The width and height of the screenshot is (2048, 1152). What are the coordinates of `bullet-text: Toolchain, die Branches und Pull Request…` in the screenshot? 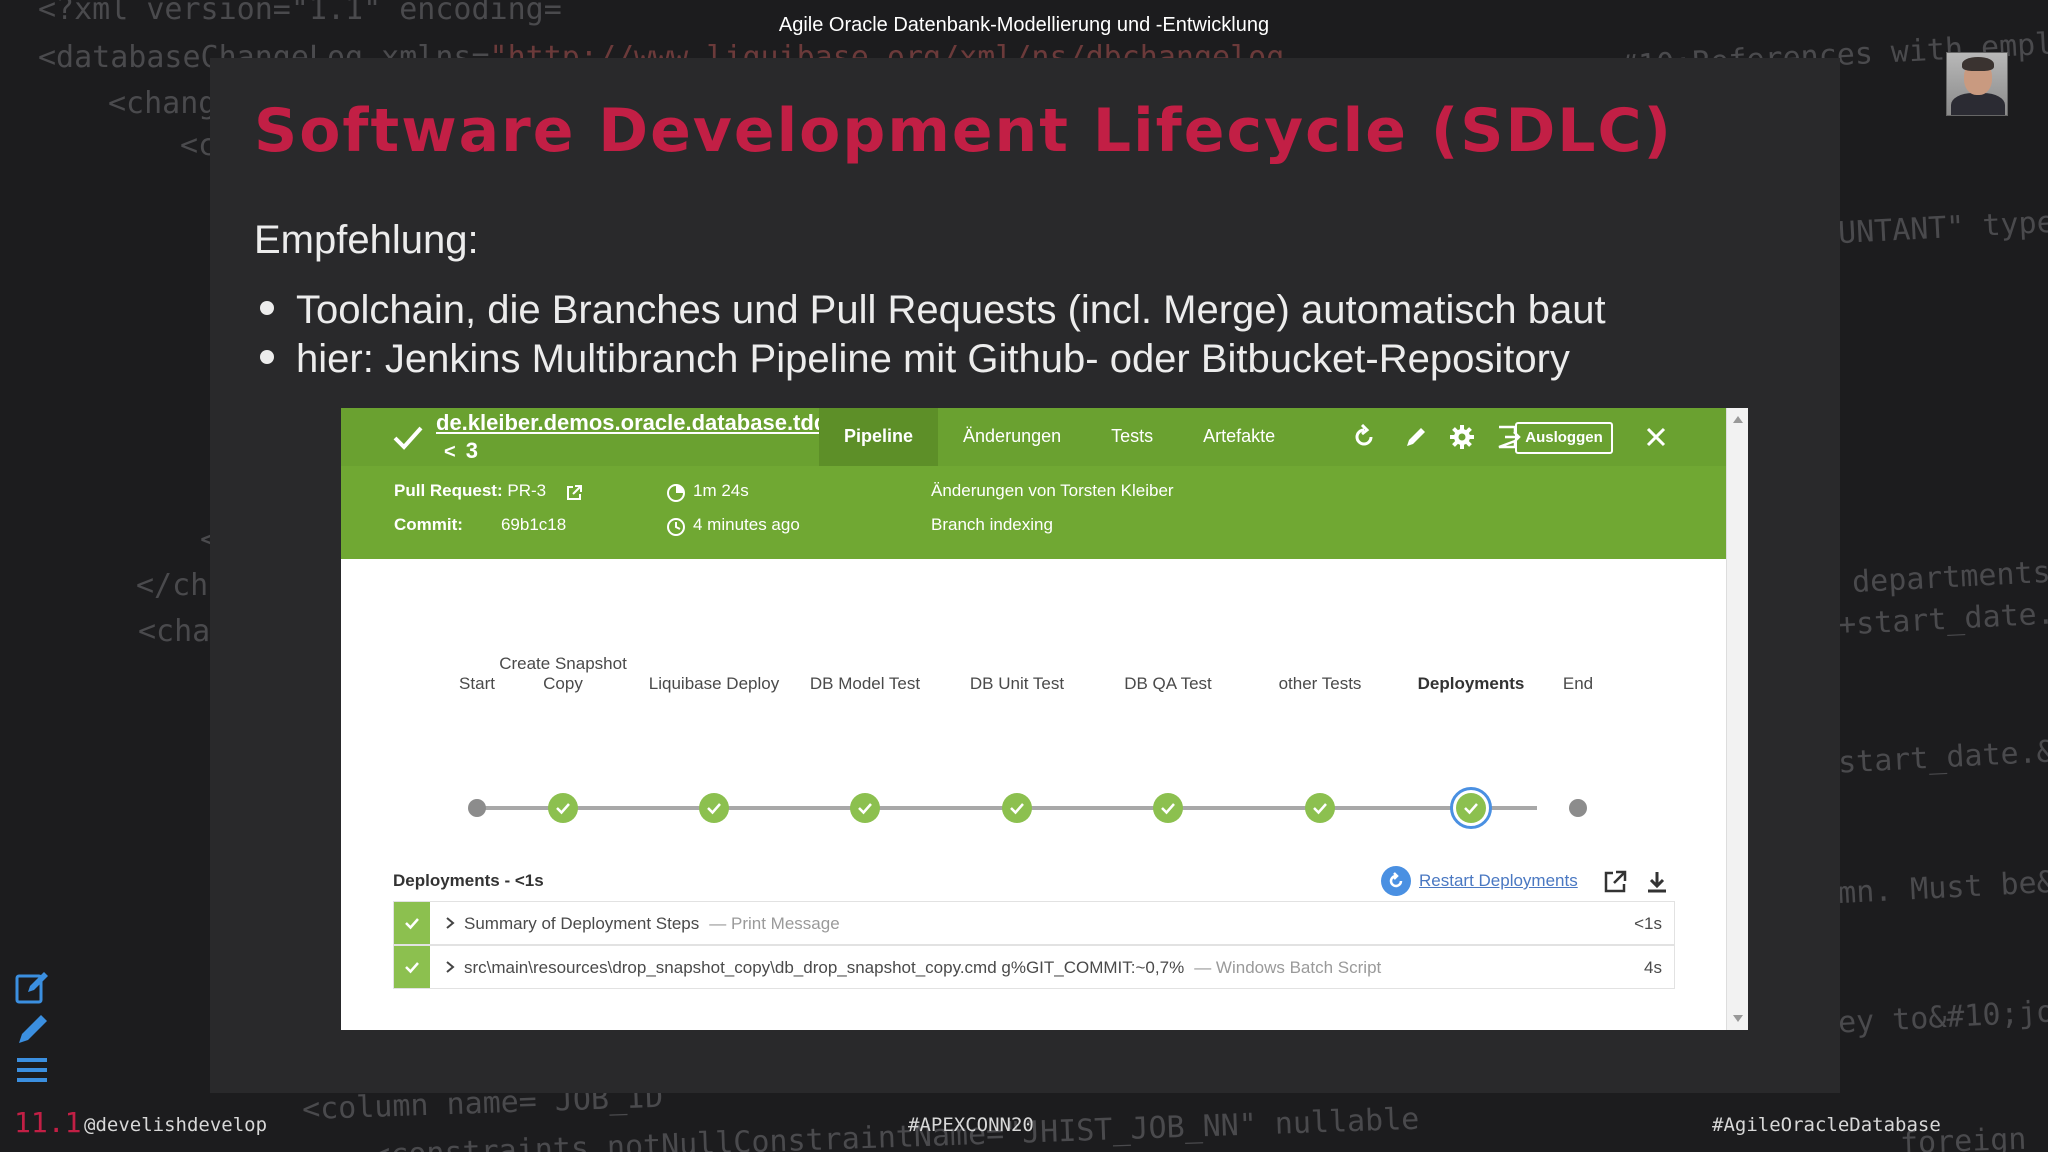 It's located at (951, 310).